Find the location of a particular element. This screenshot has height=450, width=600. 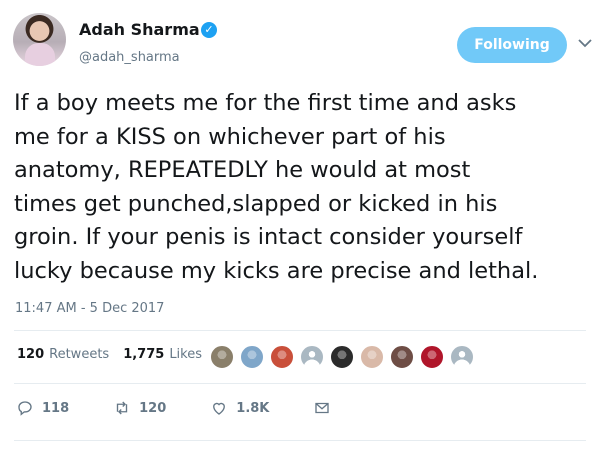

reply-icon is located at coordinates (25, 408).